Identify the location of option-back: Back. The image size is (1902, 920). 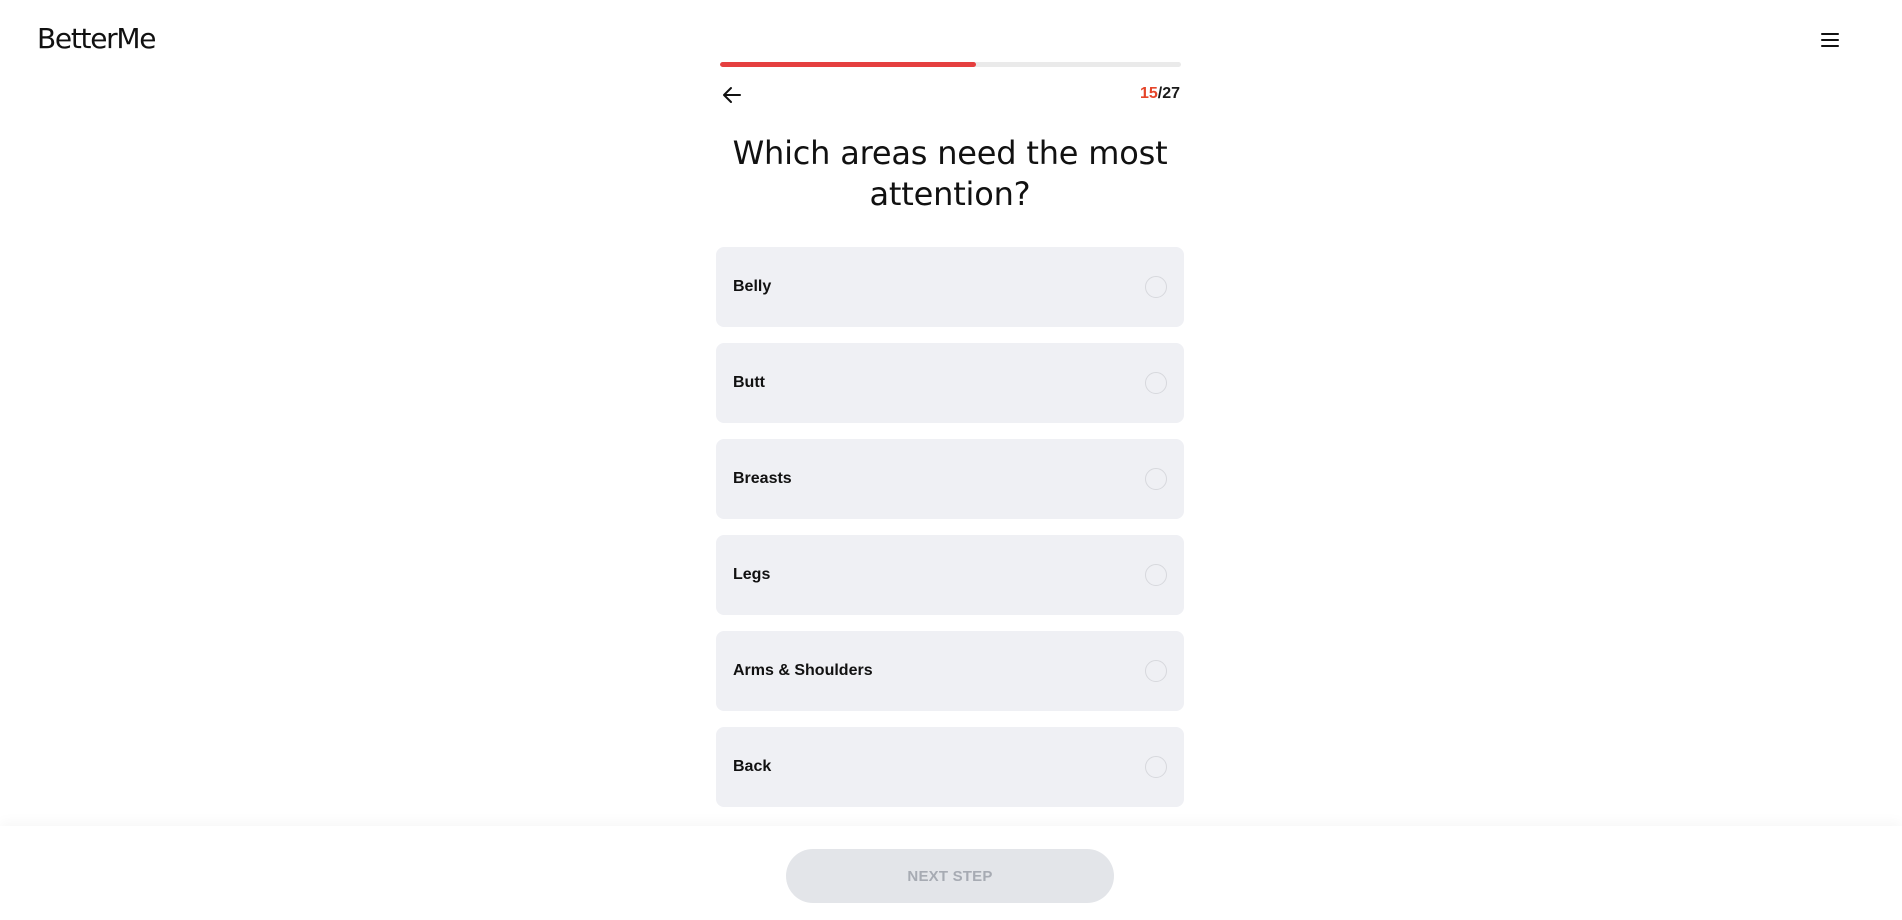
(950, 767).